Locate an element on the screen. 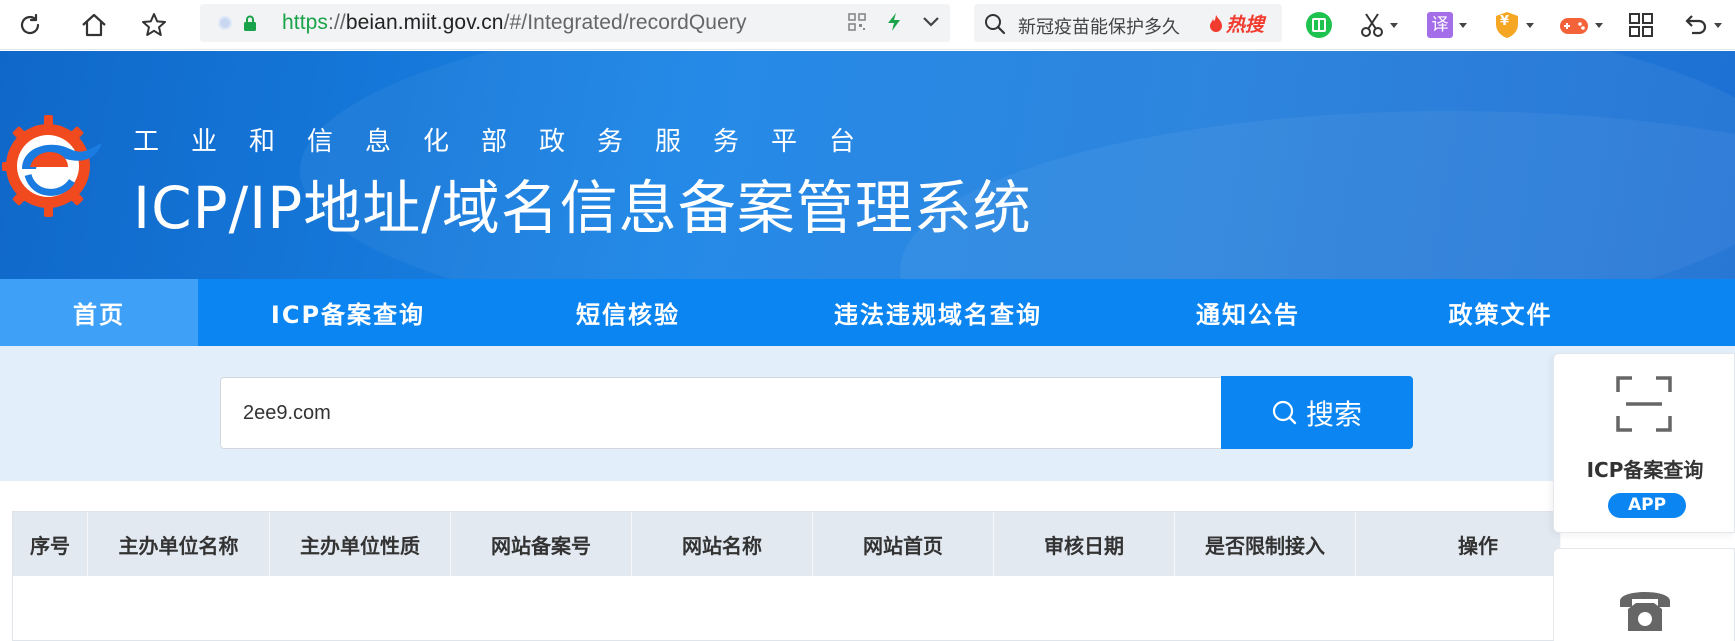 The height and width of the screenshot is (641, 1735). main-nav: 首页 ICP备案查询 短信核验 违法违规域名查询 通知公告 政策文件 is located at coordinates (867, 312).